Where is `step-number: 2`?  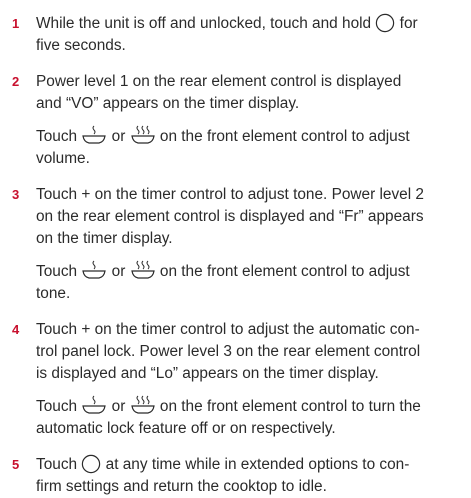
step-number: 2 is located at coordinates (16, 81).